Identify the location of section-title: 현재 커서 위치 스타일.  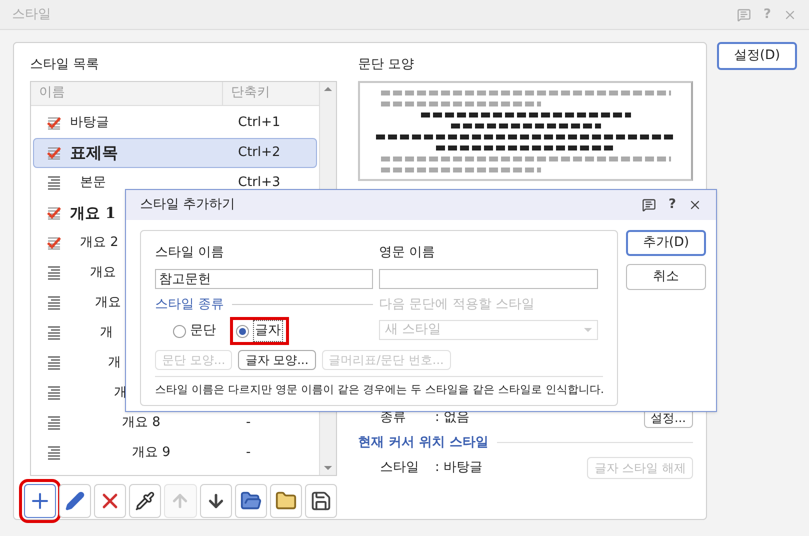
(423, 443).